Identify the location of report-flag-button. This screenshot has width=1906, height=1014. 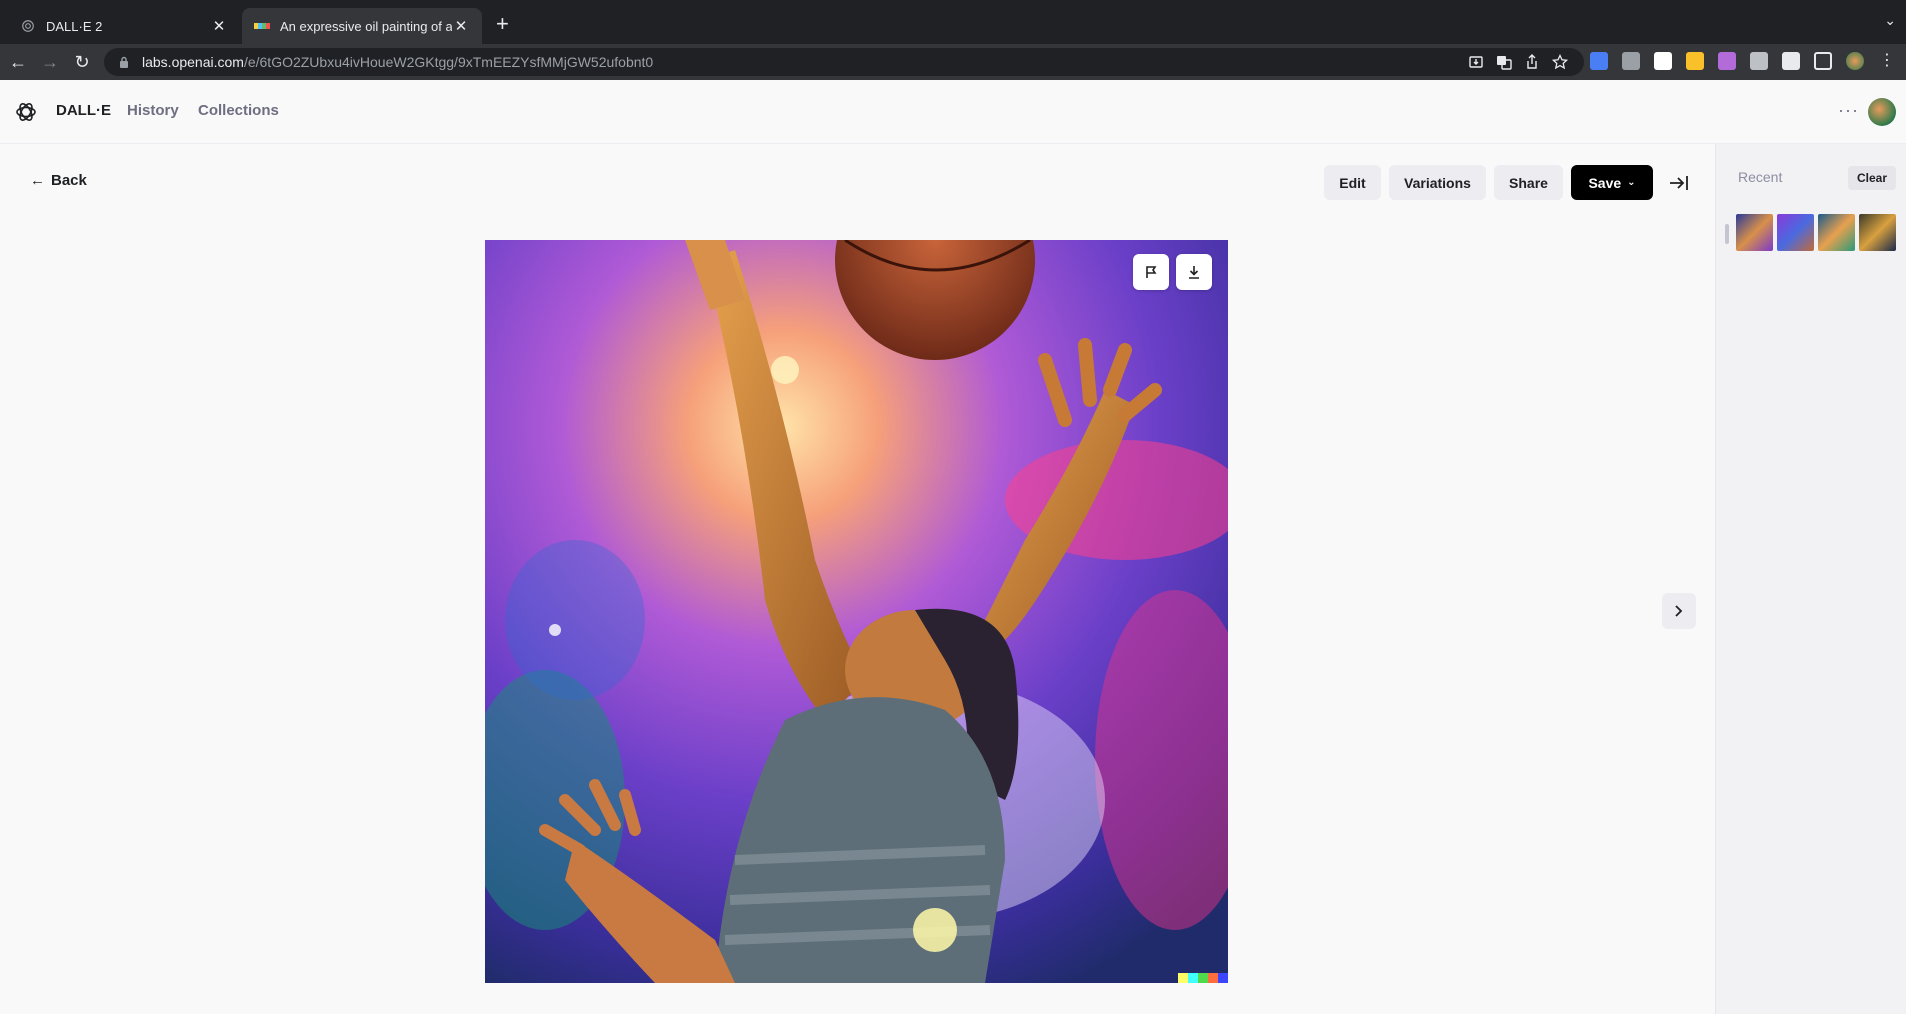
(1151, 272).